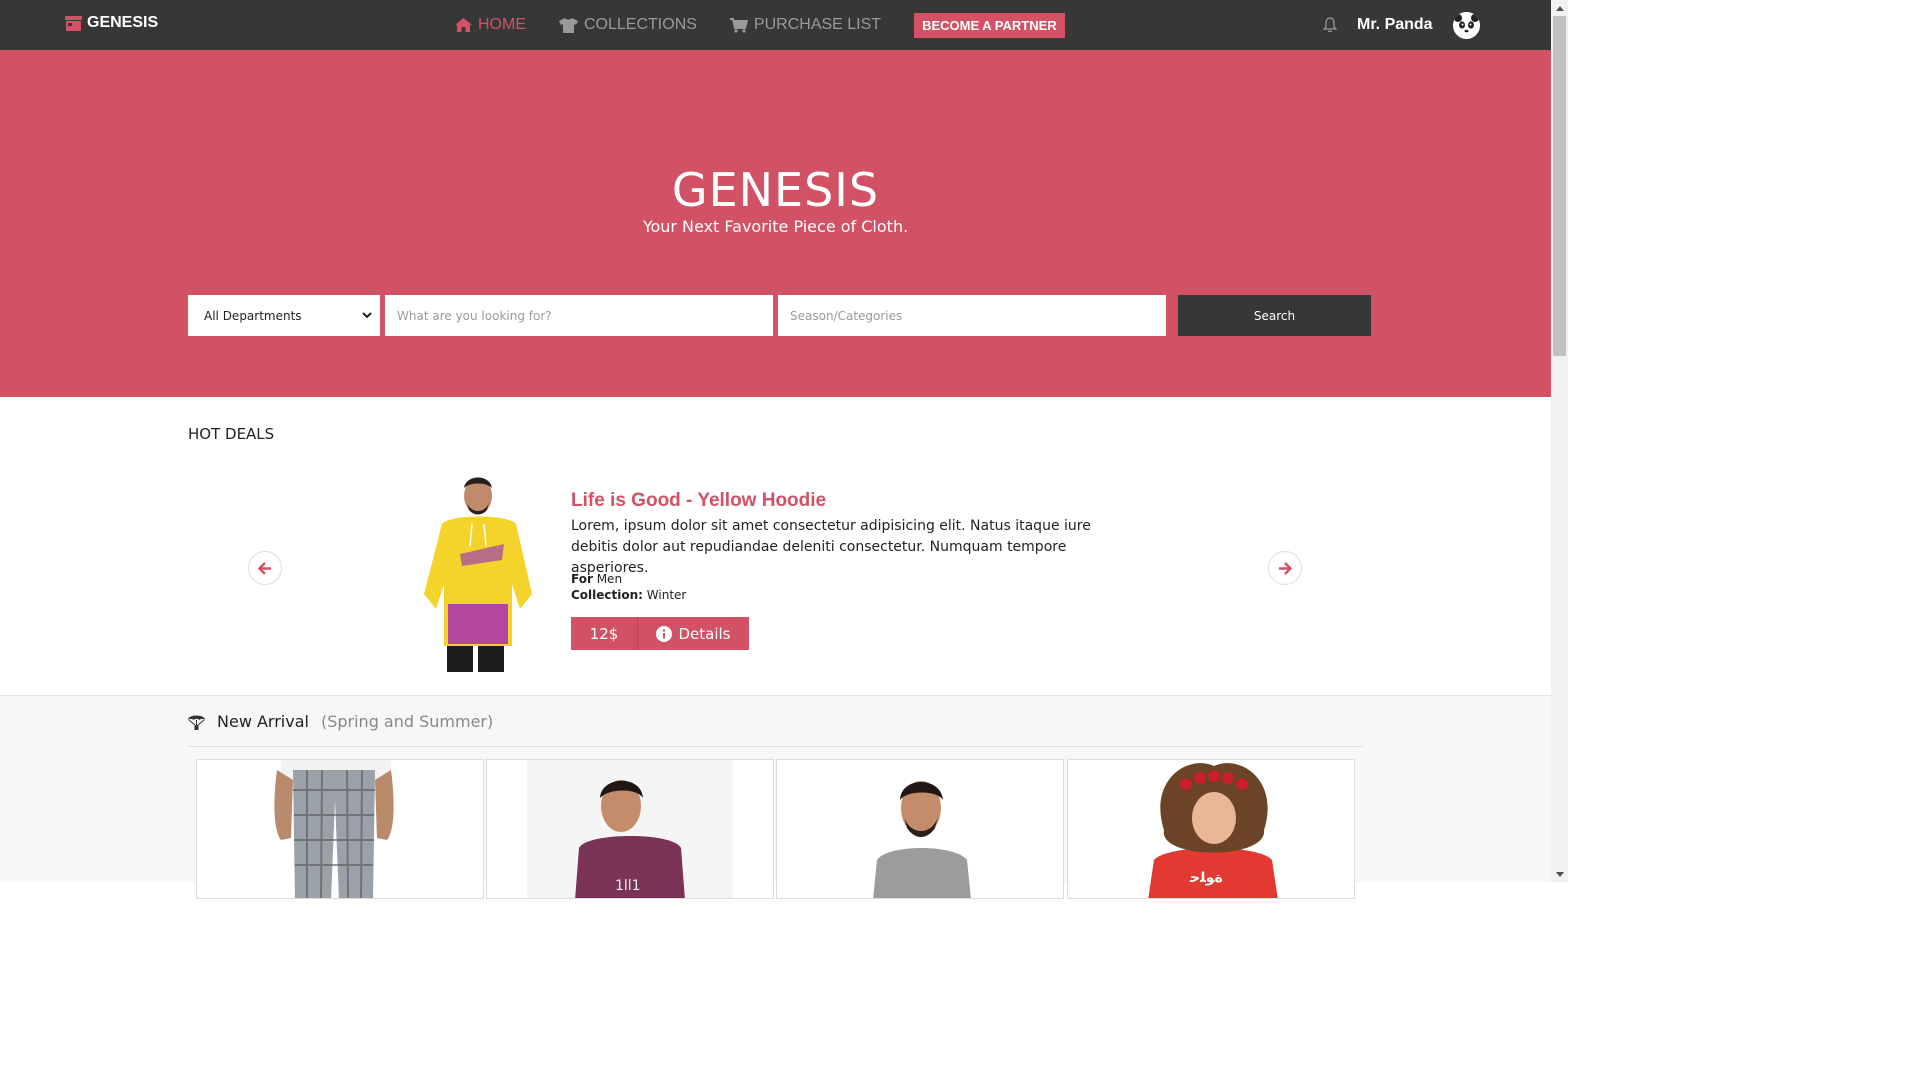  I want to click on season-category-input: Season/Categories, so click(972, 315).